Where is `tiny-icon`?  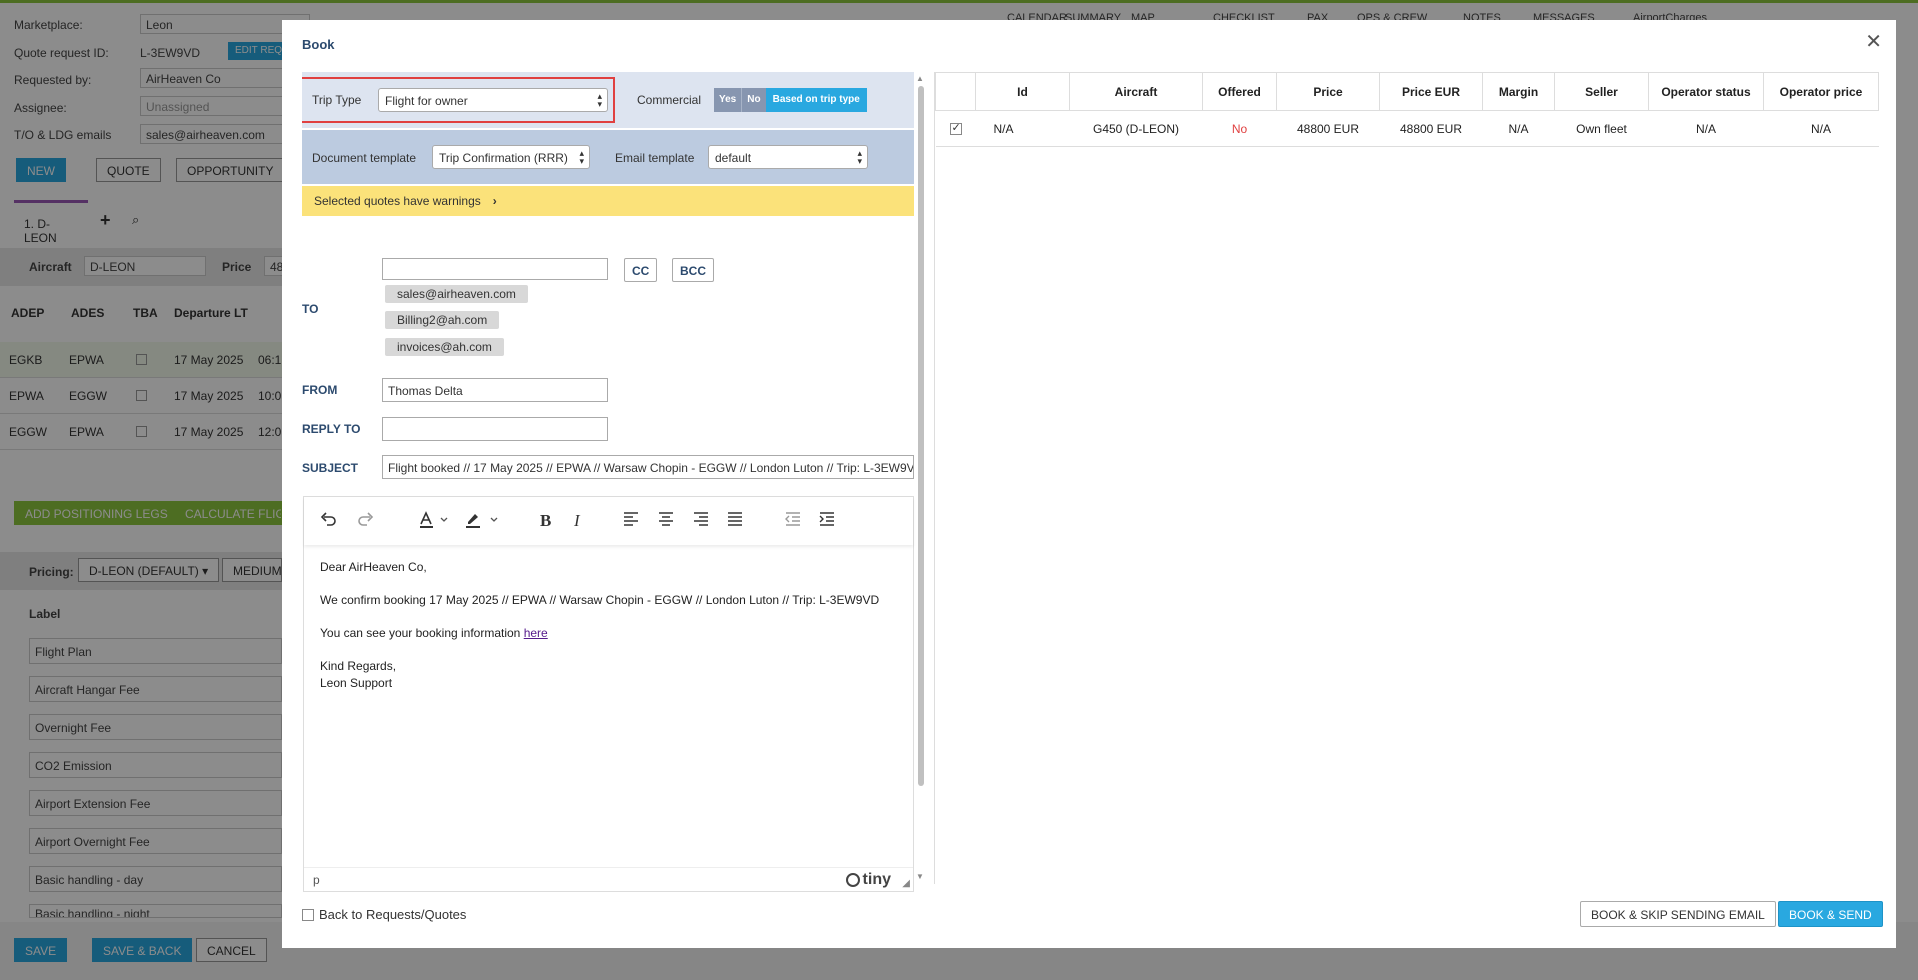
tiny-icon is located at coordinates (852, 880).